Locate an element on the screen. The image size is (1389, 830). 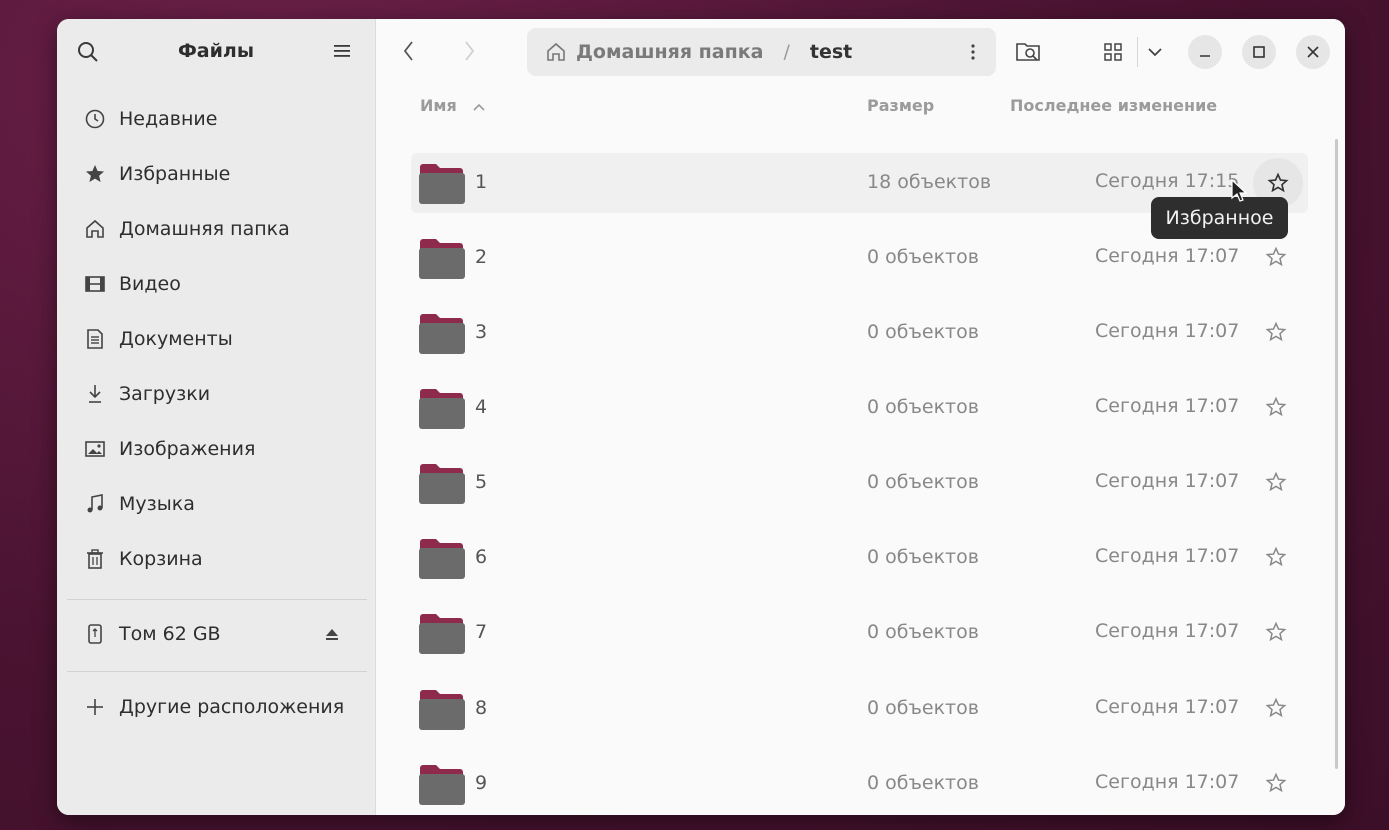
grid-view-button is located at coordinates (1113, 52).